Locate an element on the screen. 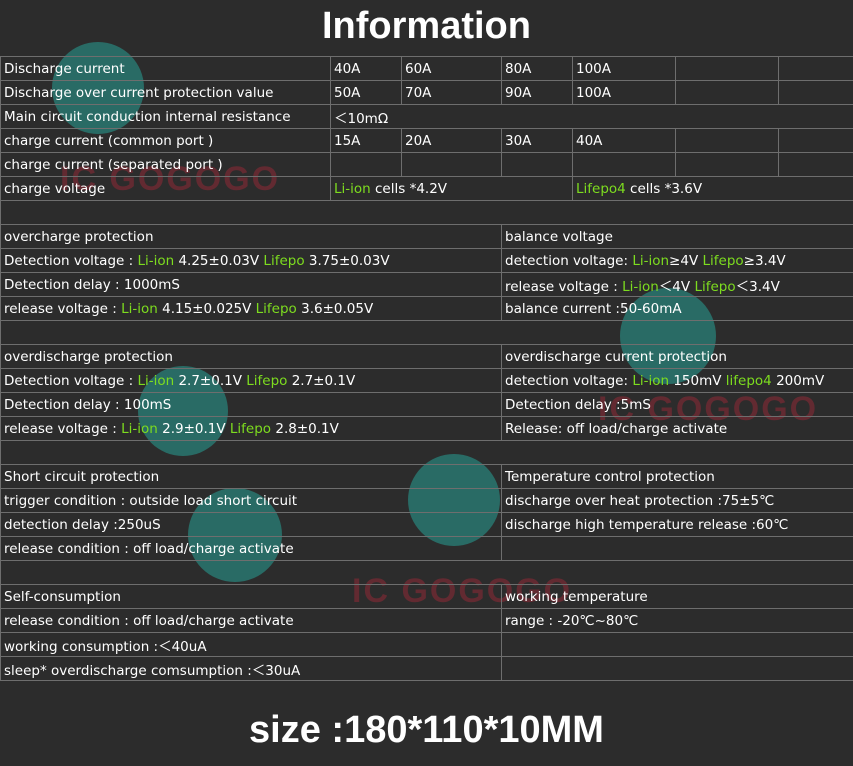 This screenshot has width=853, height=766. cell-text: cells *4.2V is located at coordinates (409, 188).